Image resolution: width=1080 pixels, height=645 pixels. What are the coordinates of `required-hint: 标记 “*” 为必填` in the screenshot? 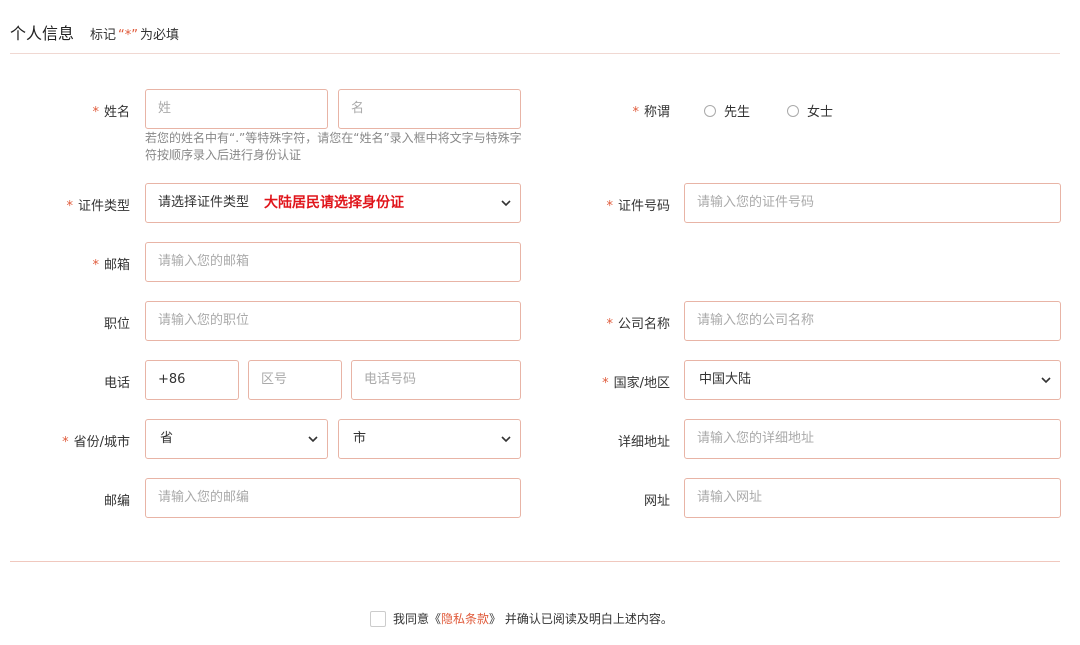 It's located at (134, 33).